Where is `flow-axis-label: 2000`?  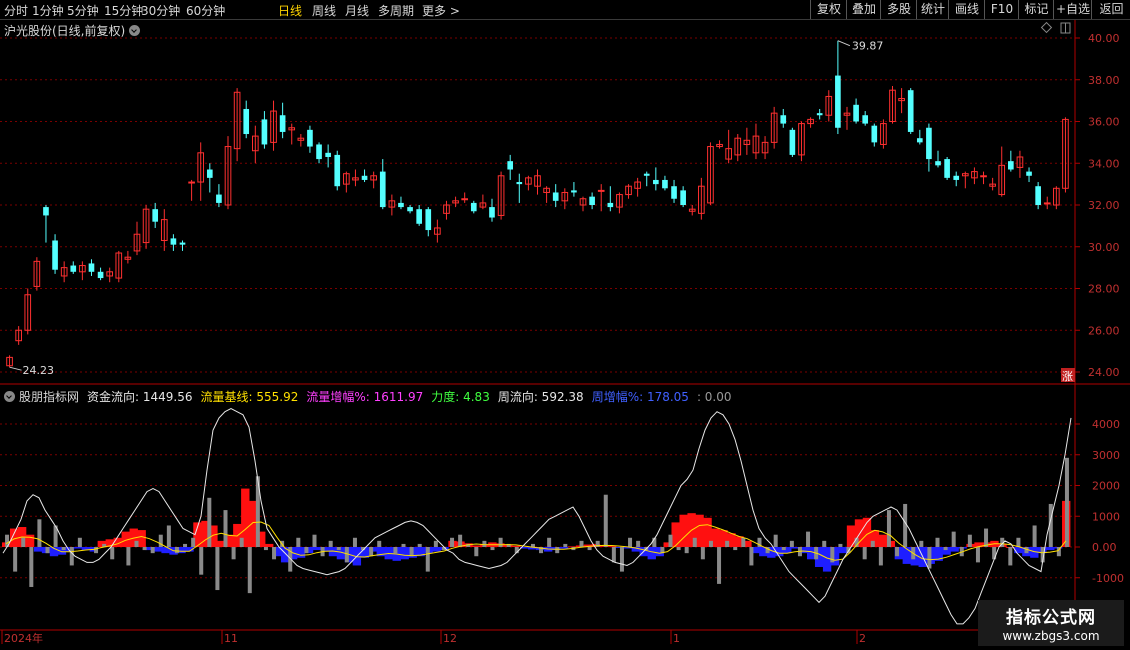 flow-axis-label: 2000 is located at coordinates (1106, 486).